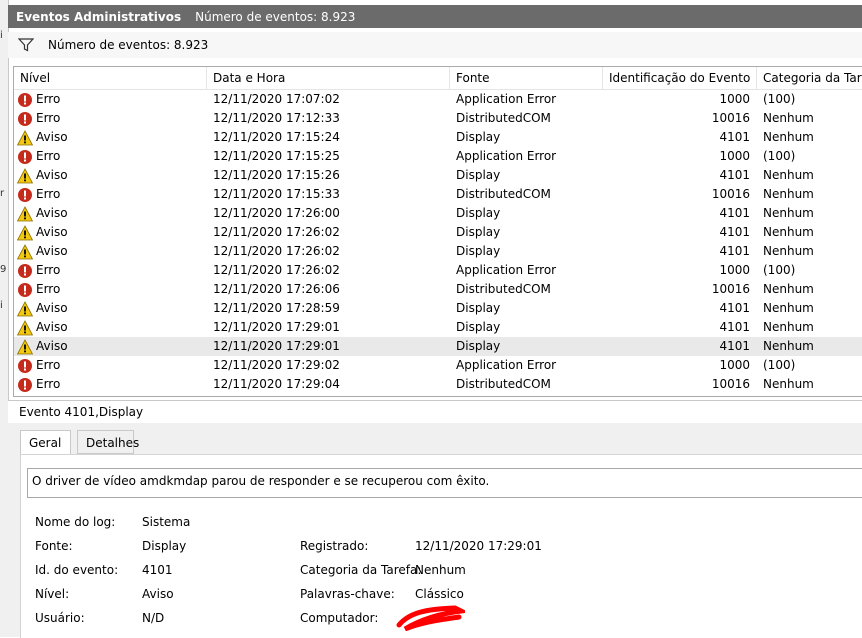 The image size is (862, 638). I want to click on row-date: 12/11/2020 17:12:33, so click(276, 118).